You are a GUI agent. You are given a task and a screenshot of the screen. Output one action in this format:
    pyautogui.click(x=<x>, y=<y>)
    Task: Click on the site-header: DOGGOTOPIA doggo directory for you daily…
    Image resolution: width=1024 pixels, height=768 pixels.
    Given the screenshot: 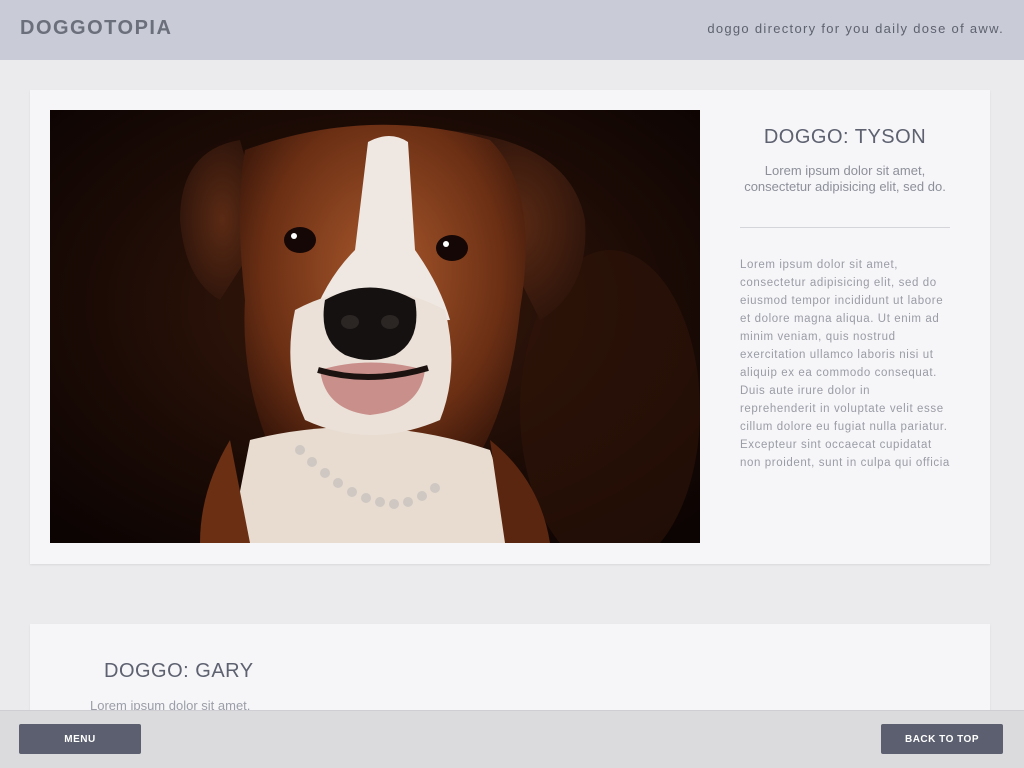 What is the action you would take?
    pyautogui.click(x=512, y=30)
    